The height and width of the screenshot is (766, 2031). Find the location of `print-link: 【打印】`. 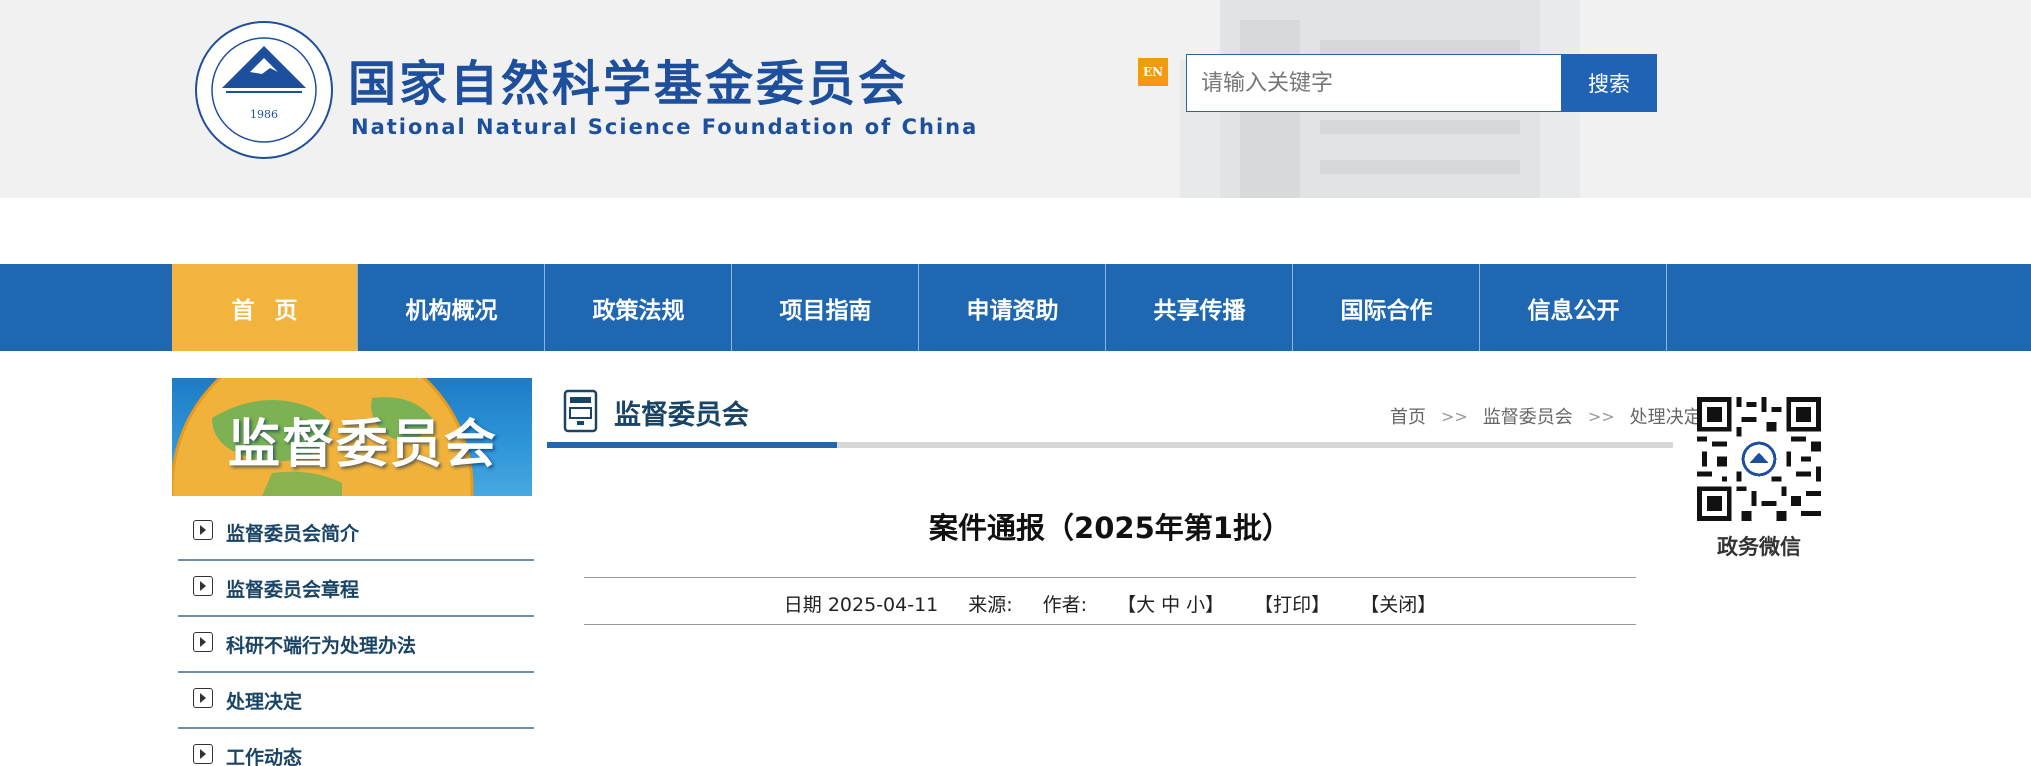

print-link: 【打印】 is located at coordinates (1292, 603).